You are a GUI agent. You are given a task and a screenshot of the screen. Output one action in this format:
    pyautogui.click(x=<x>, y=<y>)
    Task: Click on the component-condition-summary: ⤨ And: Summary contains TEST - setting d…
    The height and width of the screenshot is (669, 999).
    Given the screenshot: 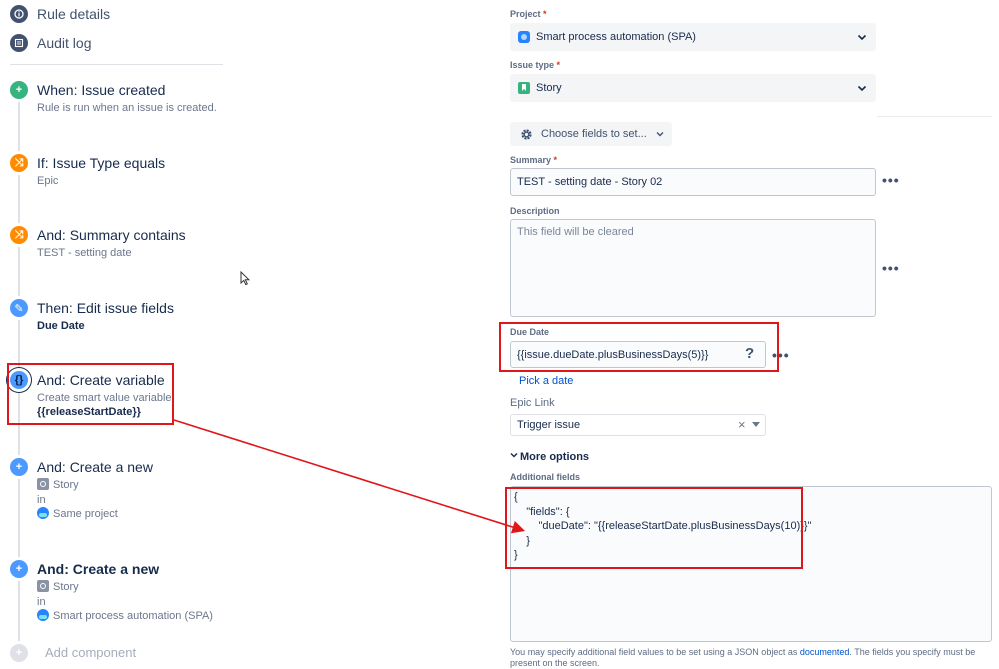 What is the action you would take?
    pyautogui.click(x=120, y=246)
    